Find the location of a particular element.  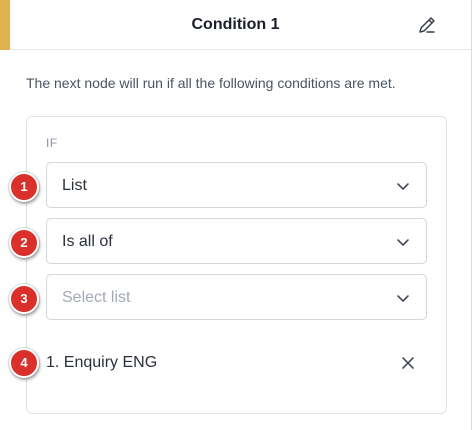

selected-list-item-label: 1. Enquiry ENG is located at coordinates (102, 362).